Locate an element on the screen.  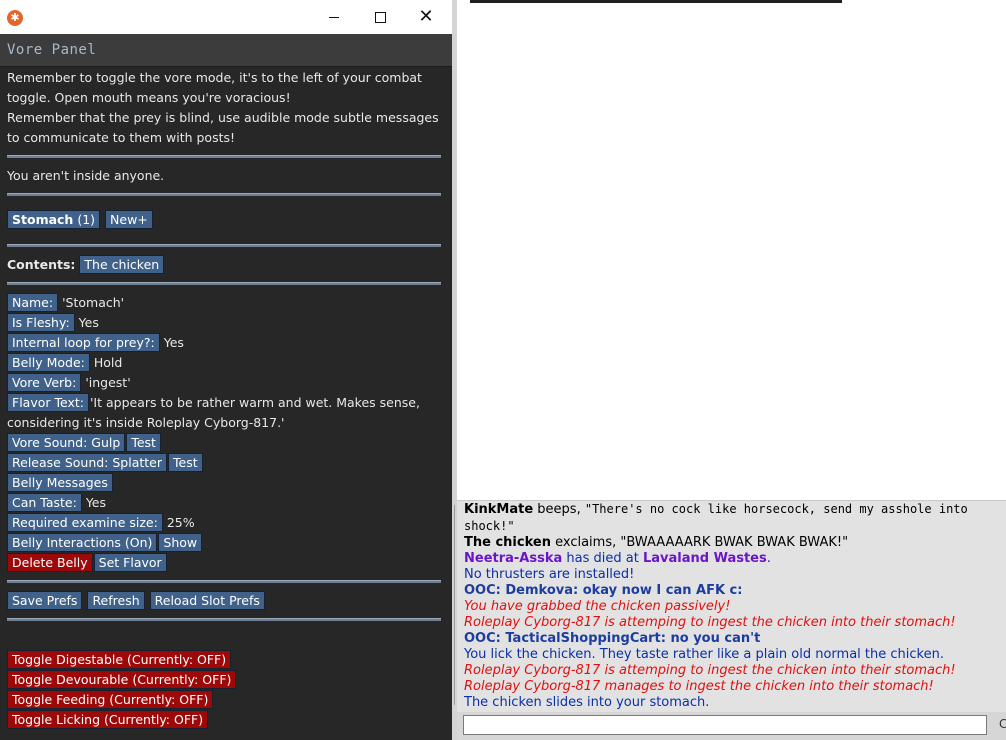
fleshy-button: Is Fleshy: is located at coordinates (41, 322).